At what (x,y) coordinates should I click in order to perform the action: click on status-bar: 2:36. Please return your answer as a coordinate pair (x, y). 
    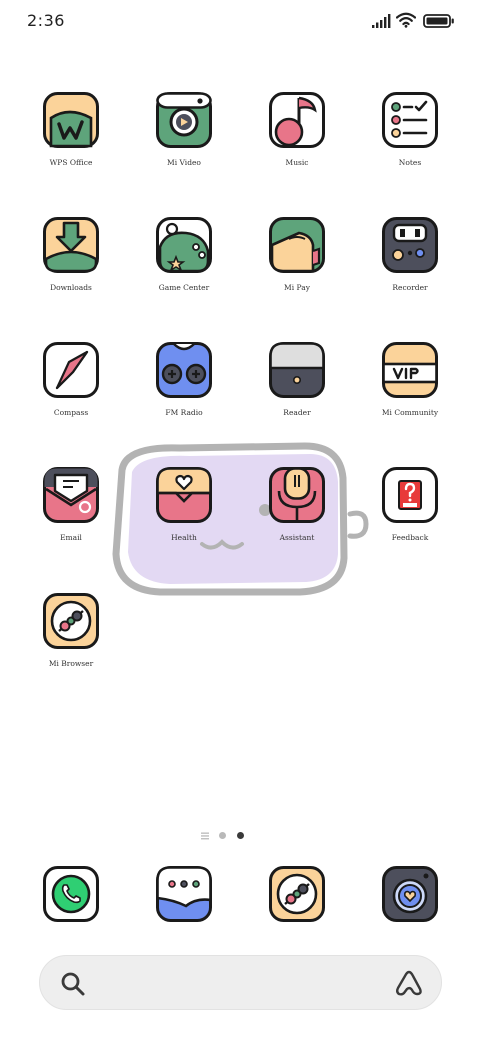
    Looking at the image, I should click on (240, 22).